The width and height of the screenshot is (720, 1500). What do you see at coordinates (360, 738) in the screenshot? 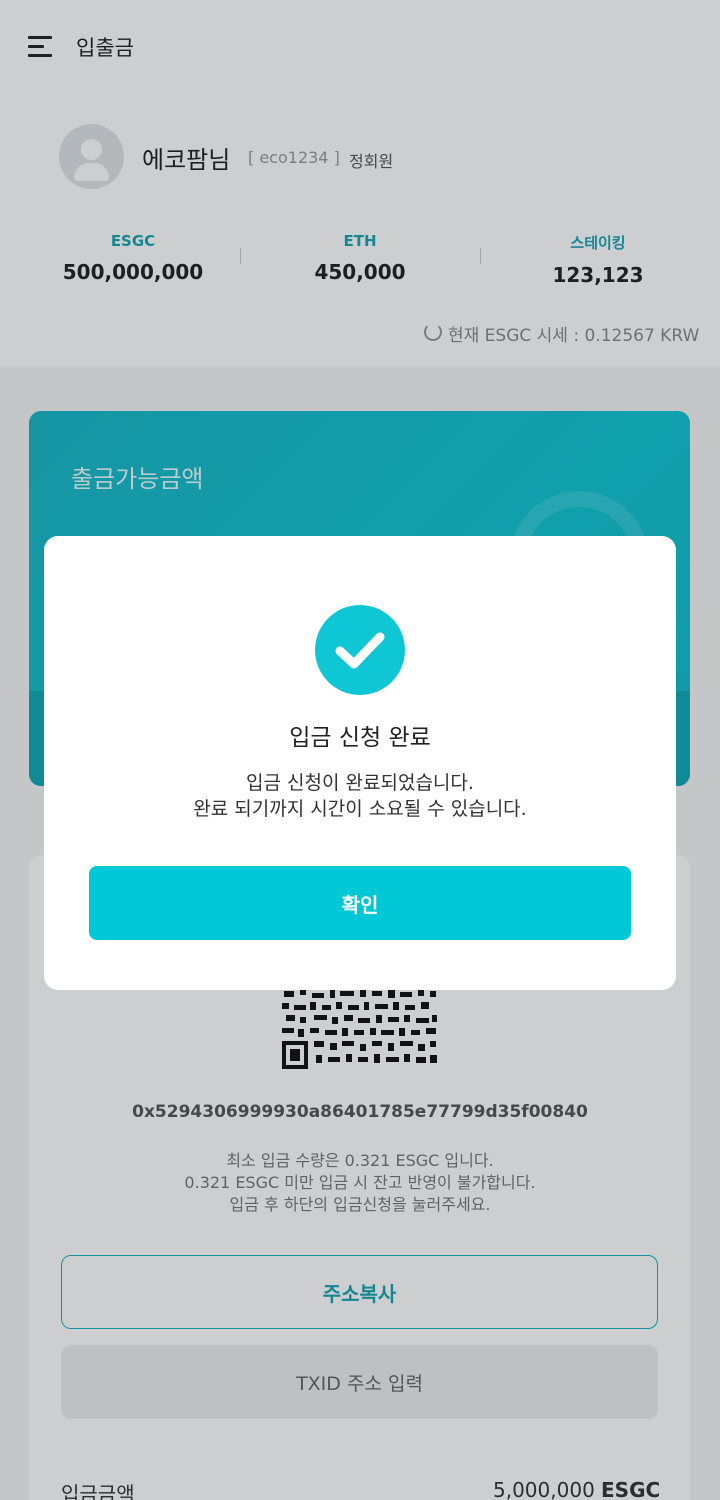
I see `dialog-title: 입금 신청 완료` at bounding box center [360, 738].